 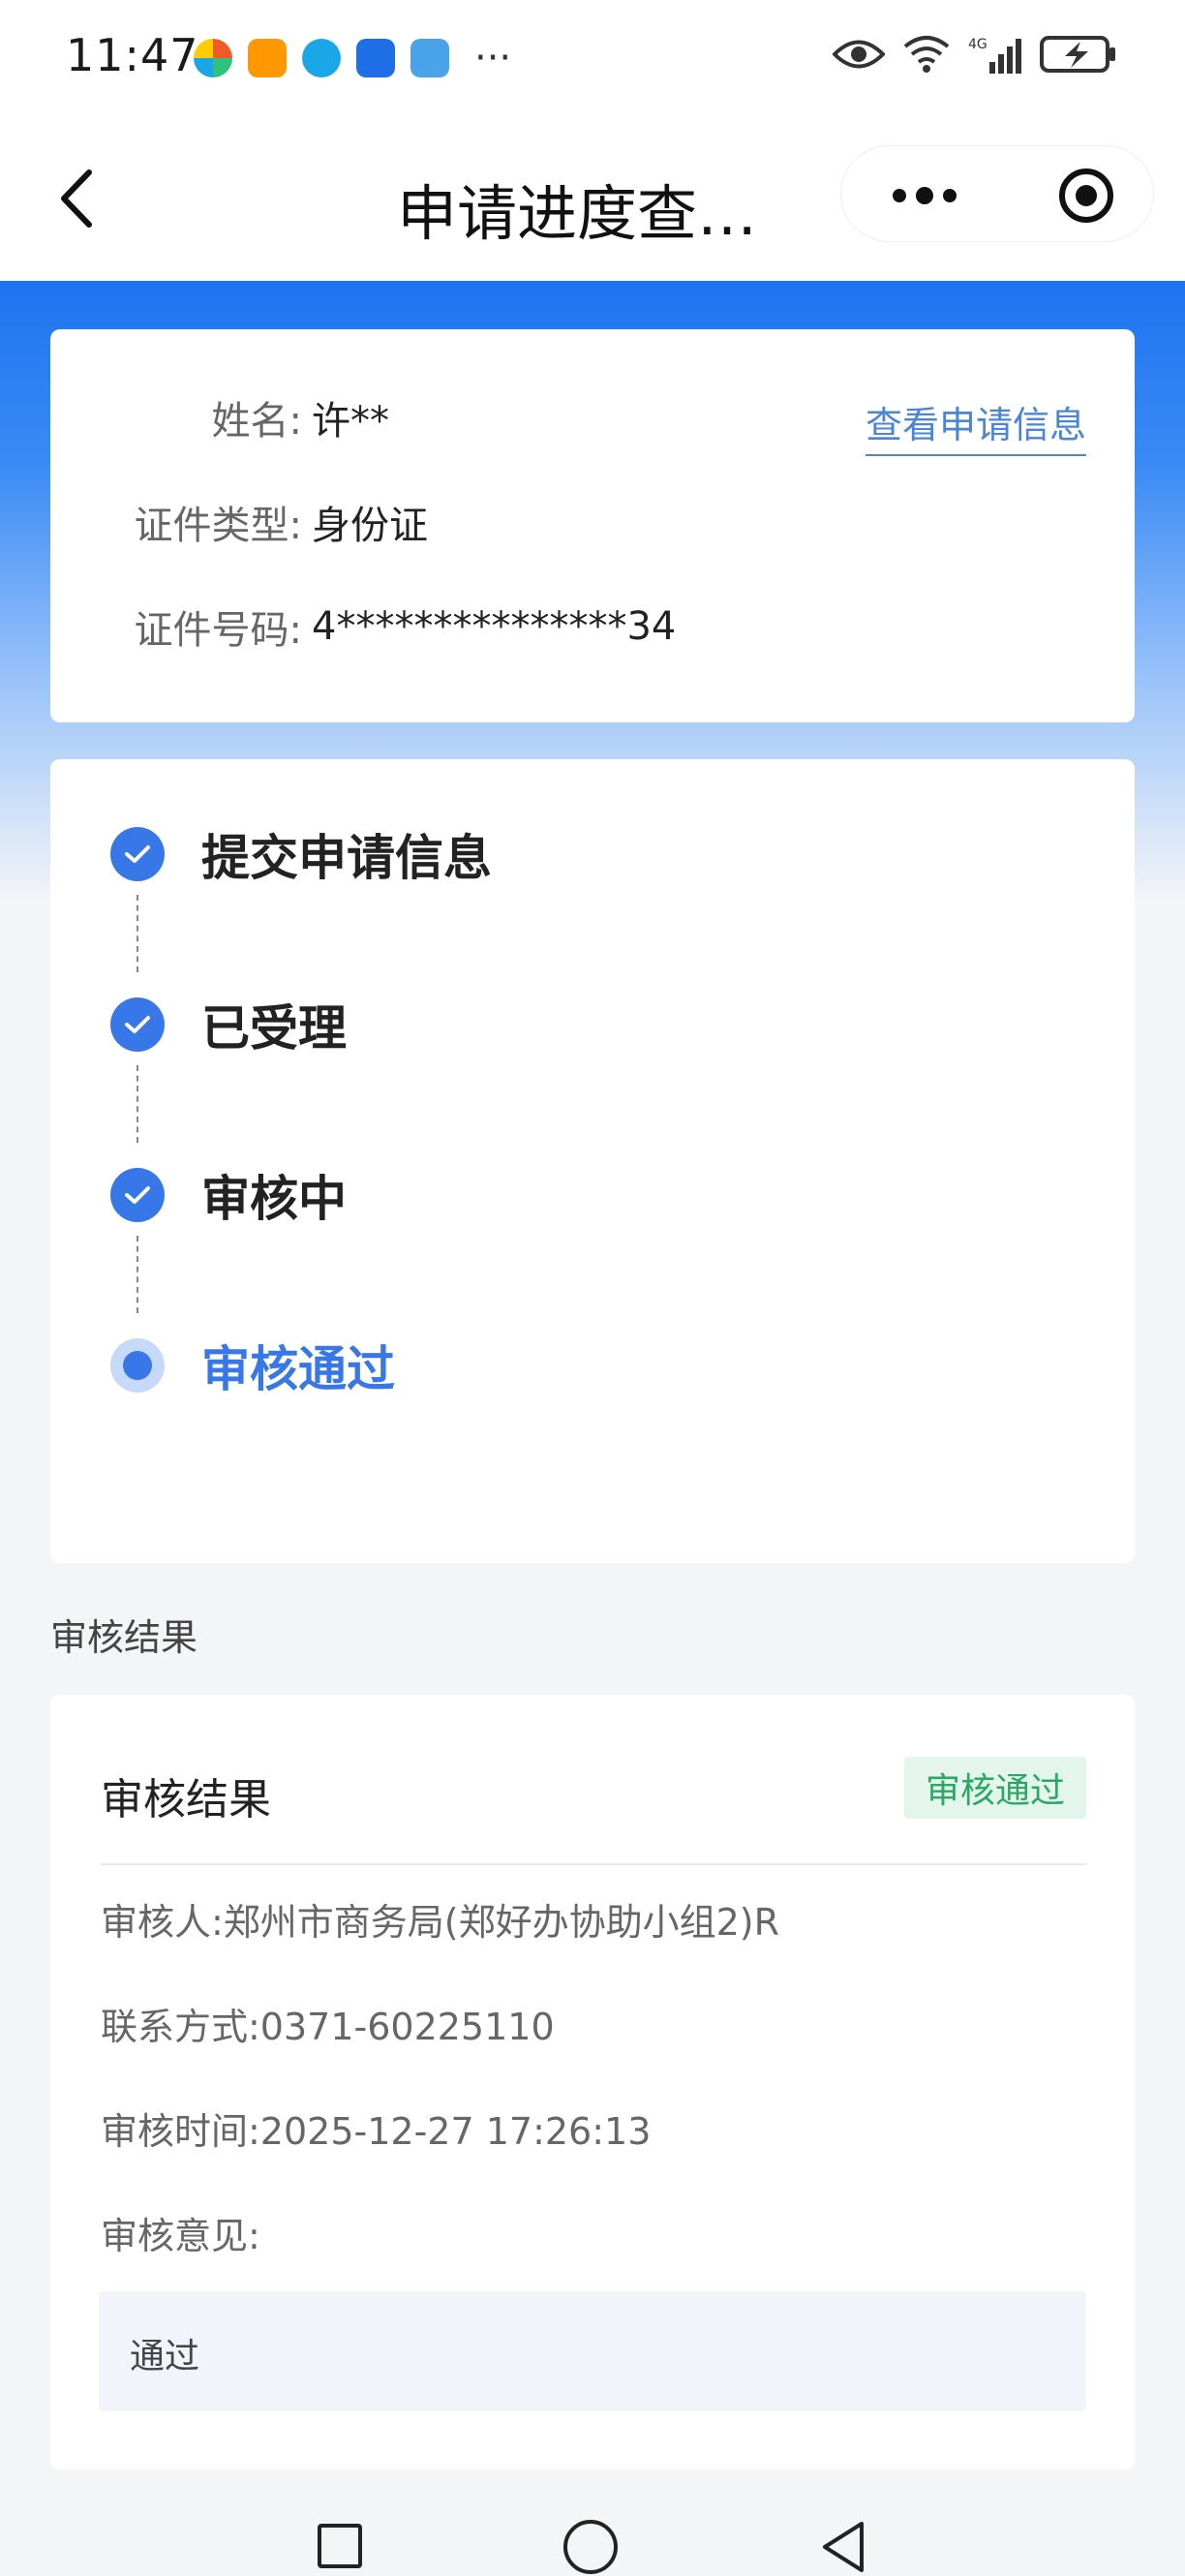 What do you see at coordinates (218, 630) in the screenshot?
I see `id-number-label: 证件号码:` at bounding box center [218, 630].